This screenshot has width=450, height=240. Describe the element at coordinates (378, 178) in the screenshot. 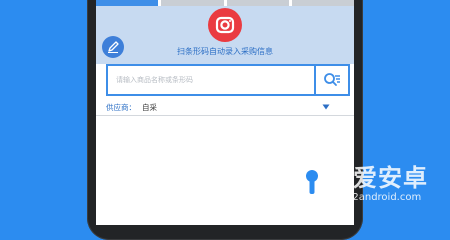

I see `watermark-title: 我爱安卓` at that location.